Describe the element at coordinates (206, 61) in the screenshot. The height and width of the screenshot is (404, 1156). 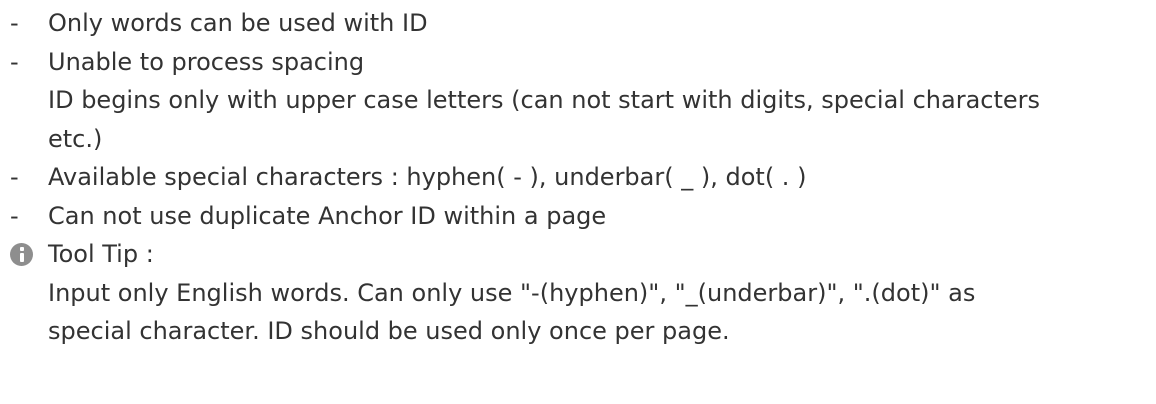
I see `rule-text: Unable to process spacing` at that location.